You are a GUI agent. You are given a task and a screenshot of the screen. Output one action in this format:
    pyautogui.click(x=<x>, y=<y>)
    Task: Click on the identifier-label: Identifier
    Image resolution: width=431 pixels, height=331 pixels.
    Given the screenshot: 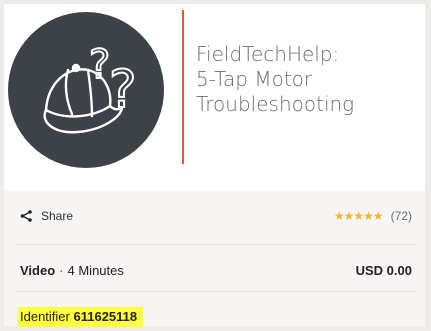 What is the action you would take?
    pyautogui.click(x=45, y=316)
    